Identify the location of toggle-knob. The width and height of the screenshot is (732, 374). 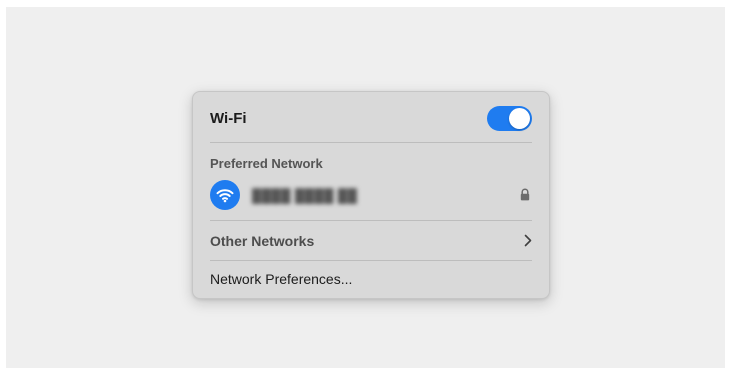
(519, 118).